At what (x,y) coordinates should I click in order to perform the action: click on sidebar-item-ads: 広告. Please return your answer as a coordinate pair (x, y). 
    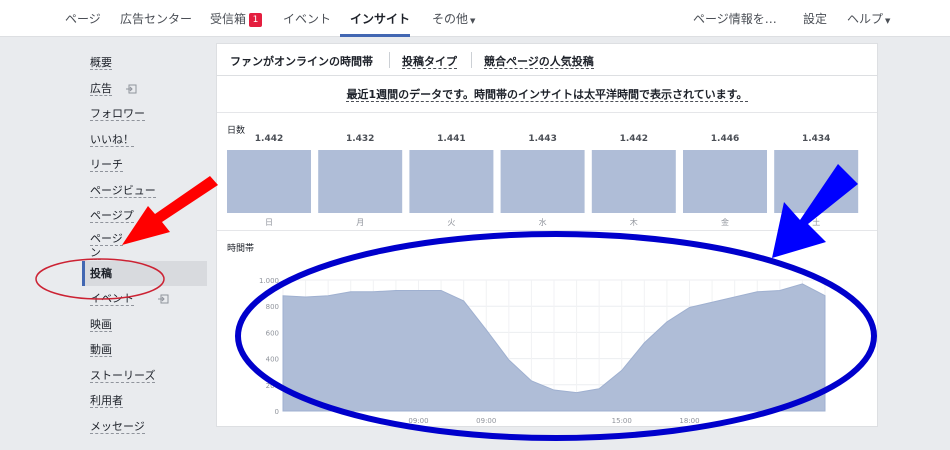
    Looking at the image, I should click on (144, 89).